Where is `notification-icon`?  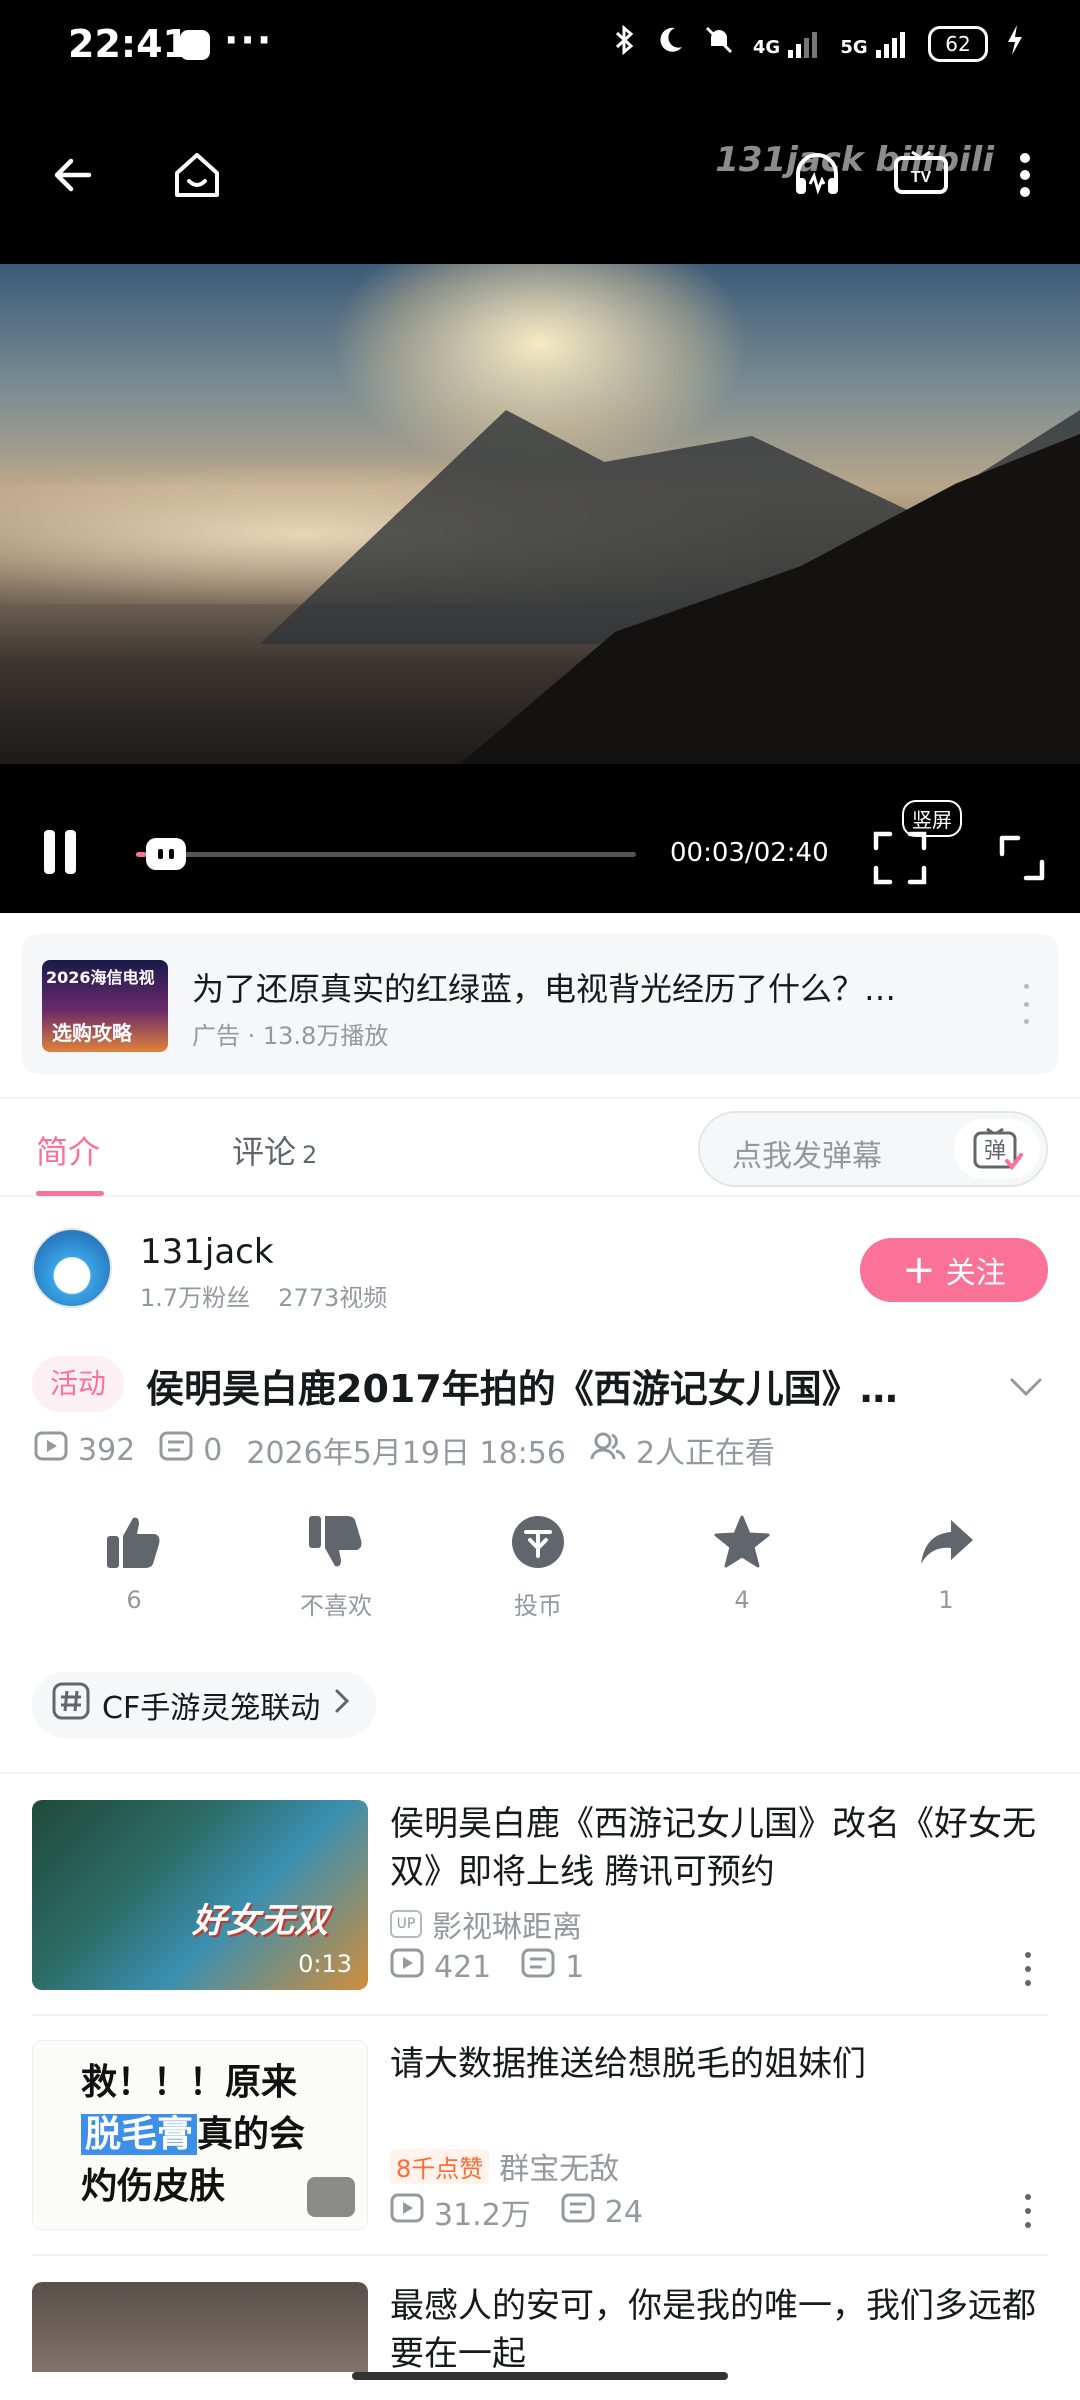 notification-icon is located at coordinates (195, 45).